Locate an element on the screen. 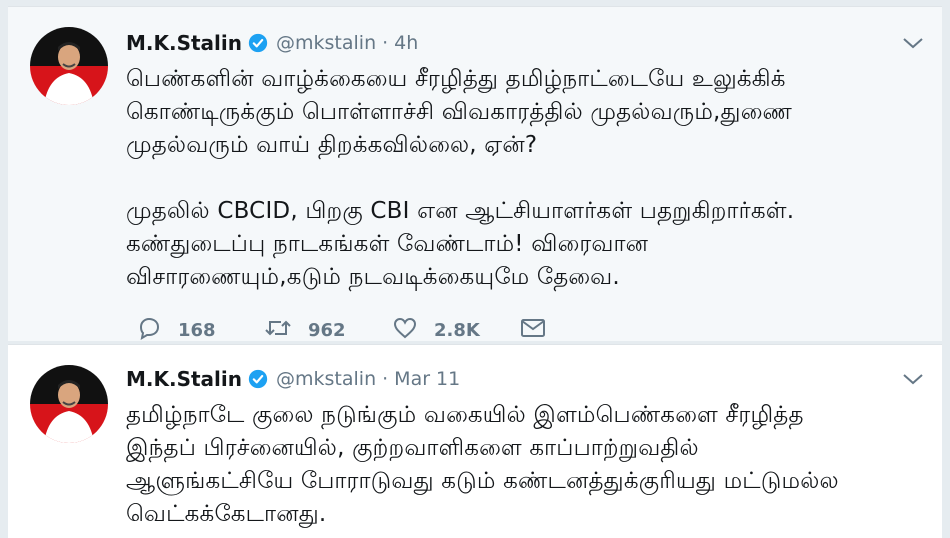 The height and width of the screenshot is (538, 950). reply-button: 168 is located at coordinates (200, 330).